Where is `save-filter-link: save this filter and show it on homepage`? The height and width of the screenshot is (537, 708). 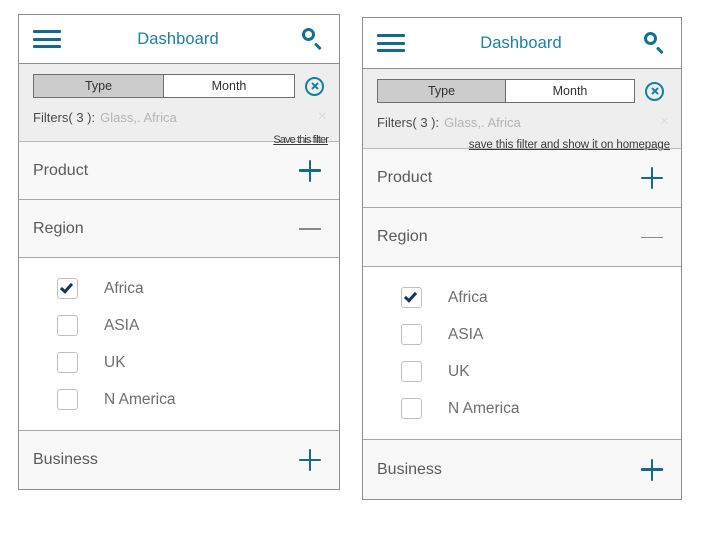
save-filter-link: save this filter and show it on homepage is located at coordinates (569, 145).